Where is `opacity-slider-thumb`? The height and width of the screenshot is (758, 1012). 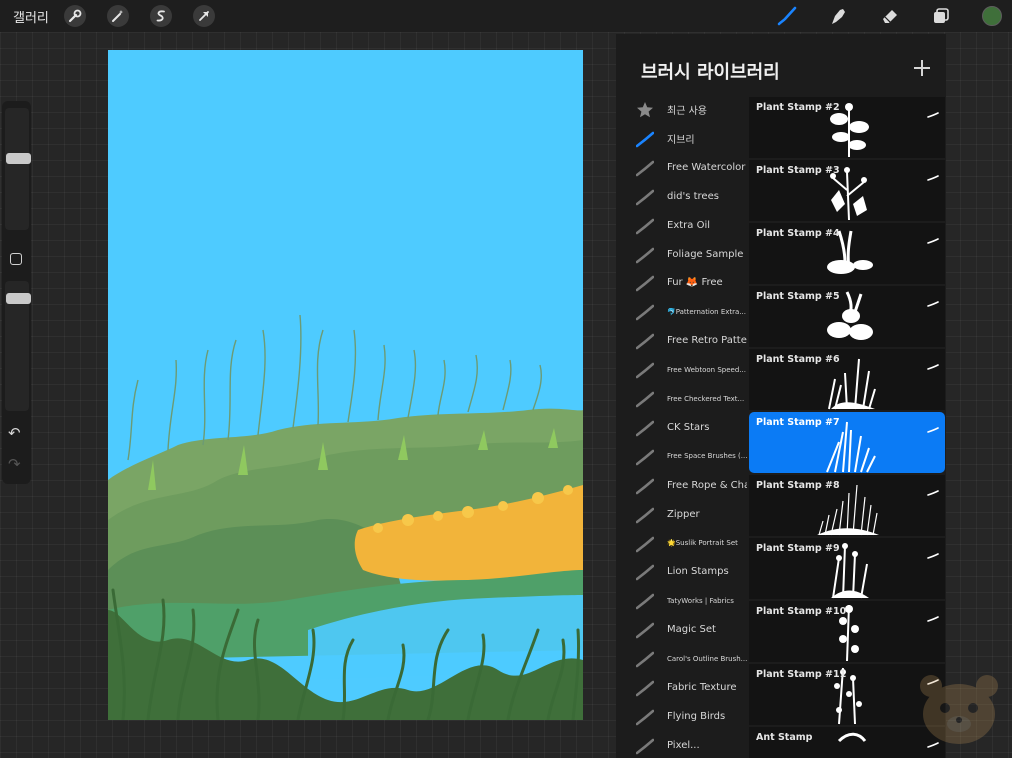 opacity-slider-thumb is located at coordinates (18, 298).